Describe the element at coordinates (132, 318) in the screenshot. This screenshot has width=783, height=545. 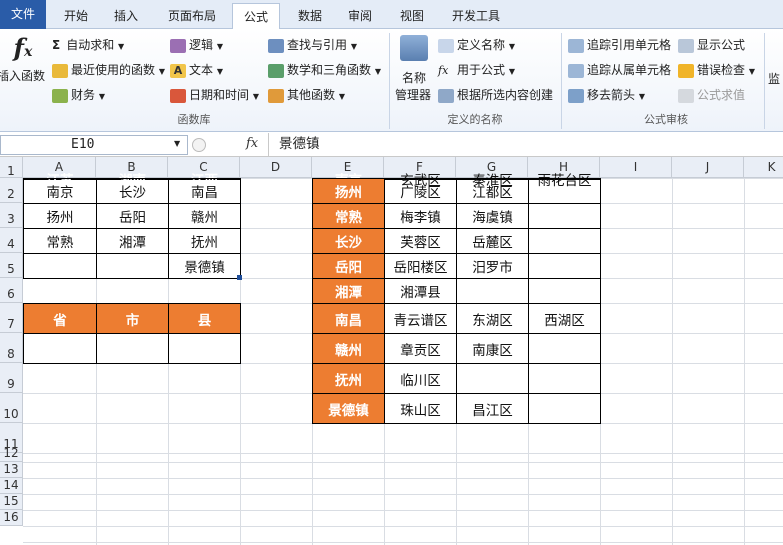
I see `select-header-cell: 市` at that location.